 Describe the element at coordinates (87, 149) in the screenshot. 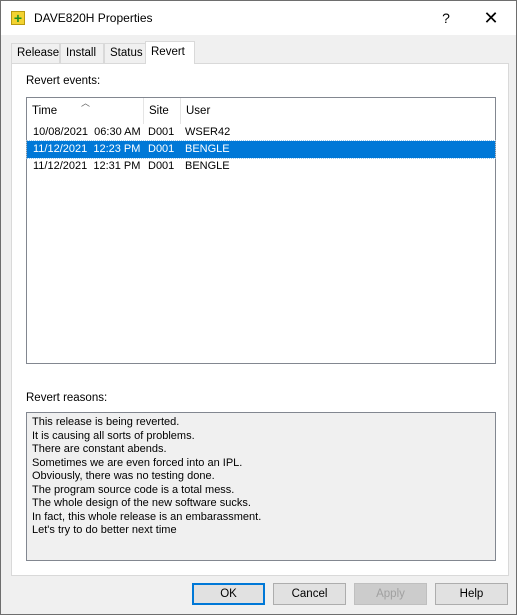

I see `cell-time: 11/12/2021 12:23 PM` at that location.